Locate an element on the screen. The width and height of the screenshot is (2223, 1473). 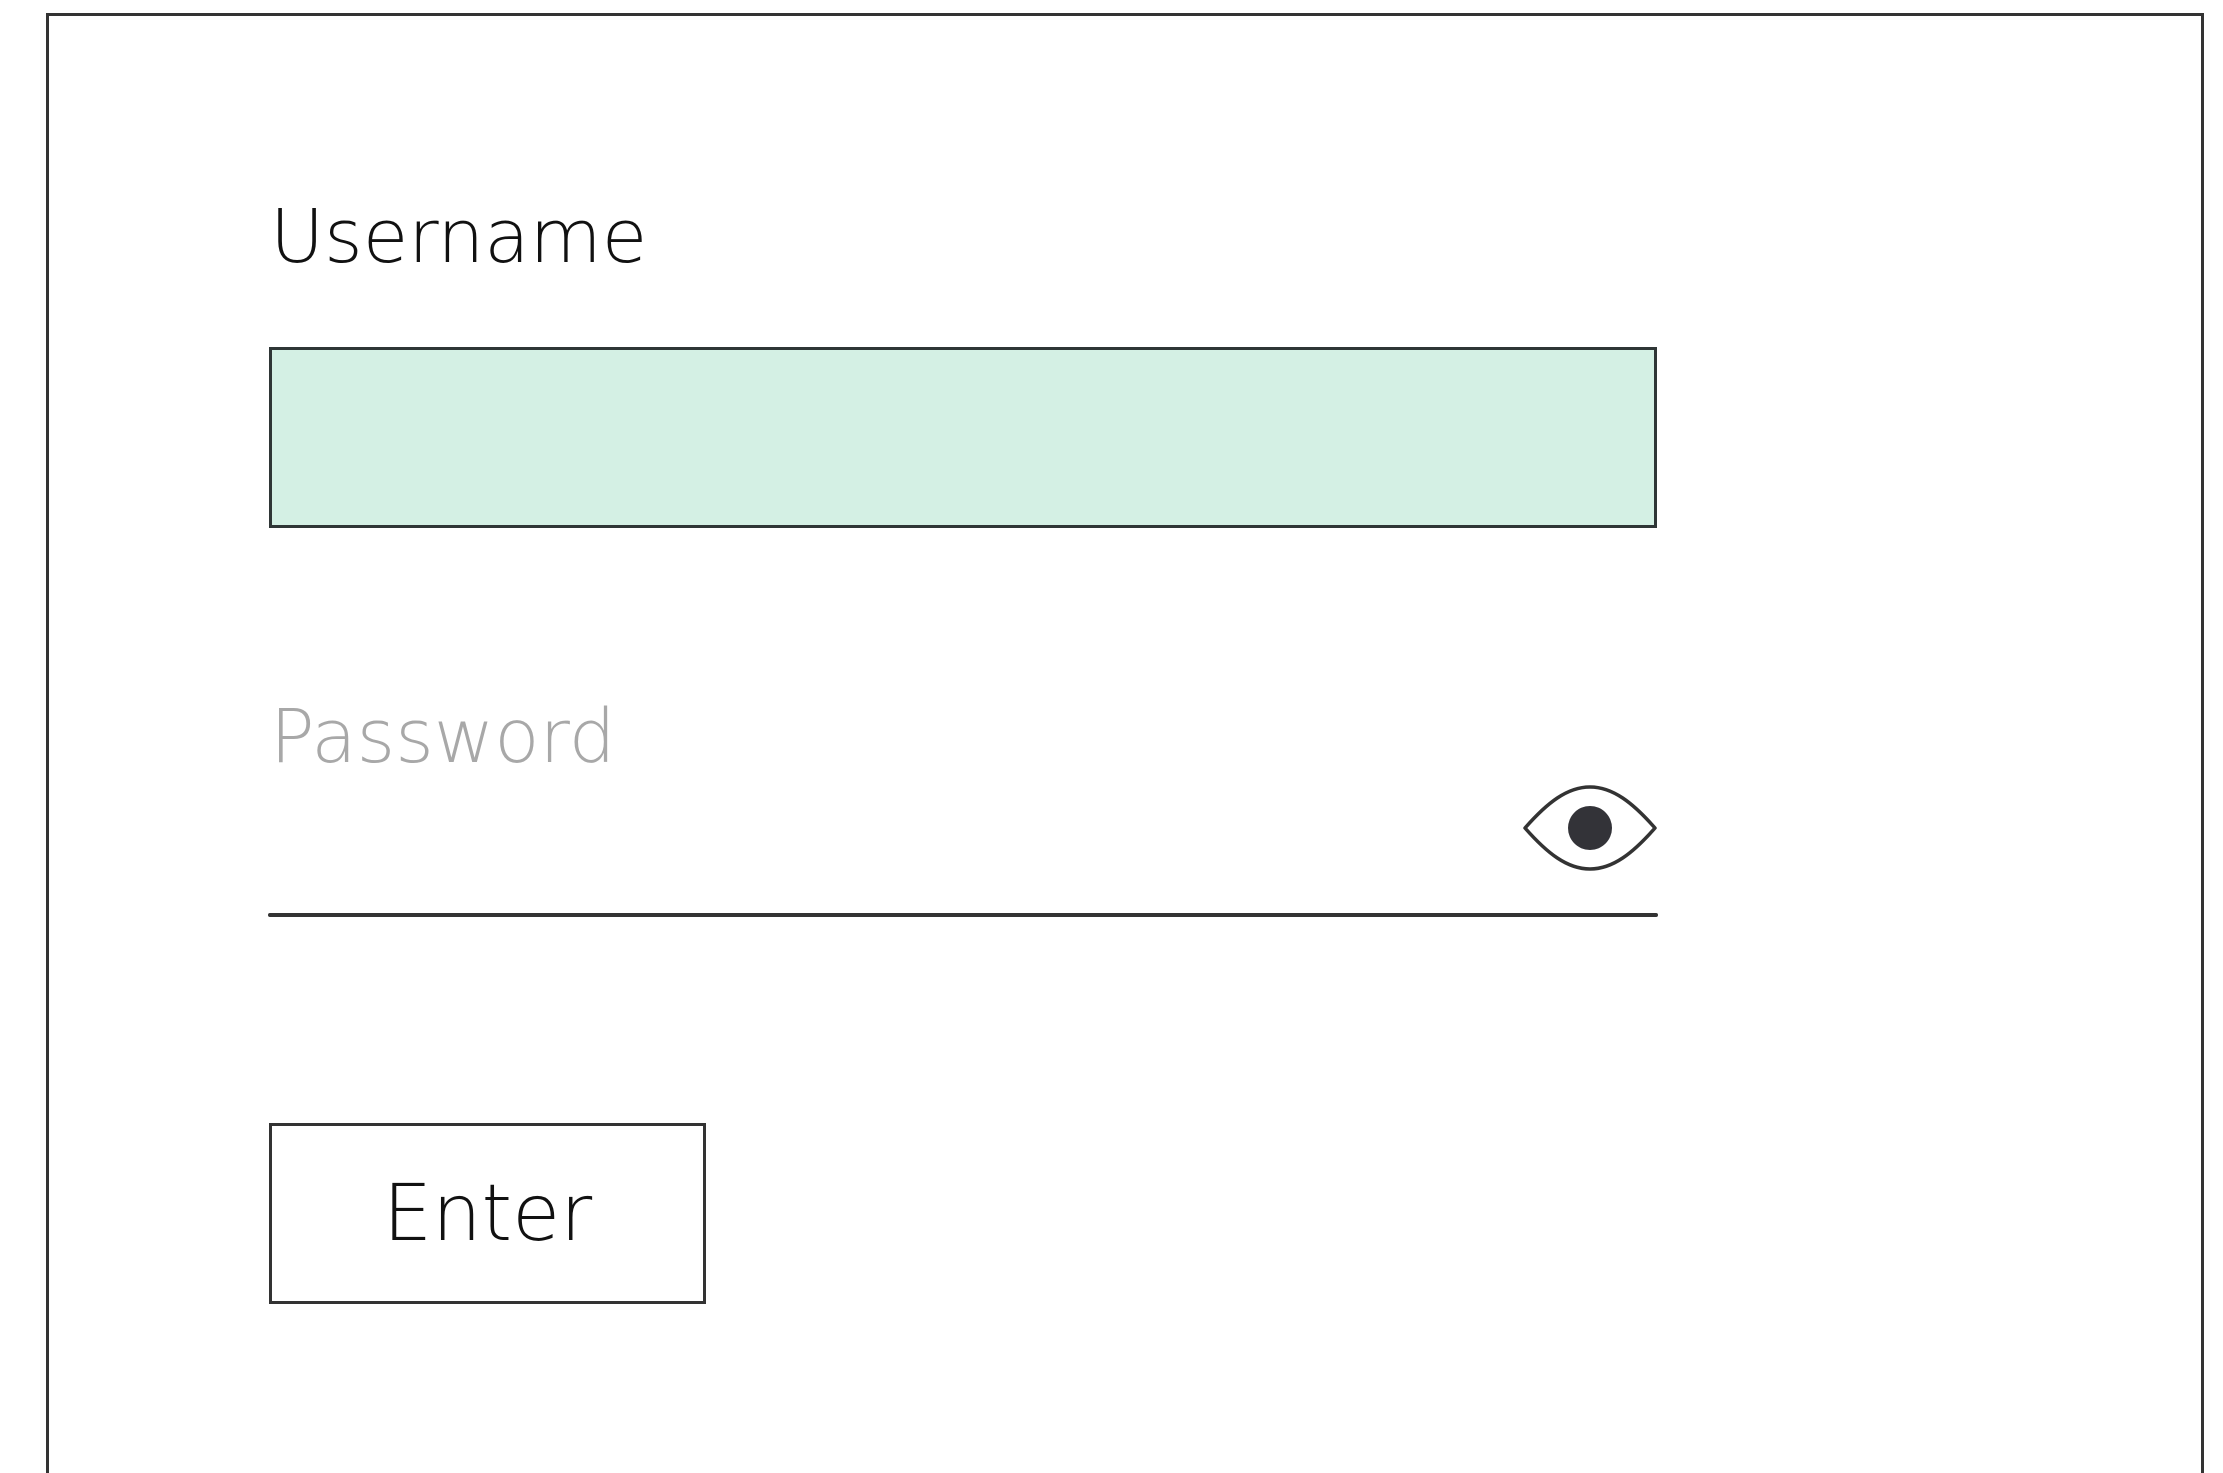
username-field is located at coordinates (963, 437).